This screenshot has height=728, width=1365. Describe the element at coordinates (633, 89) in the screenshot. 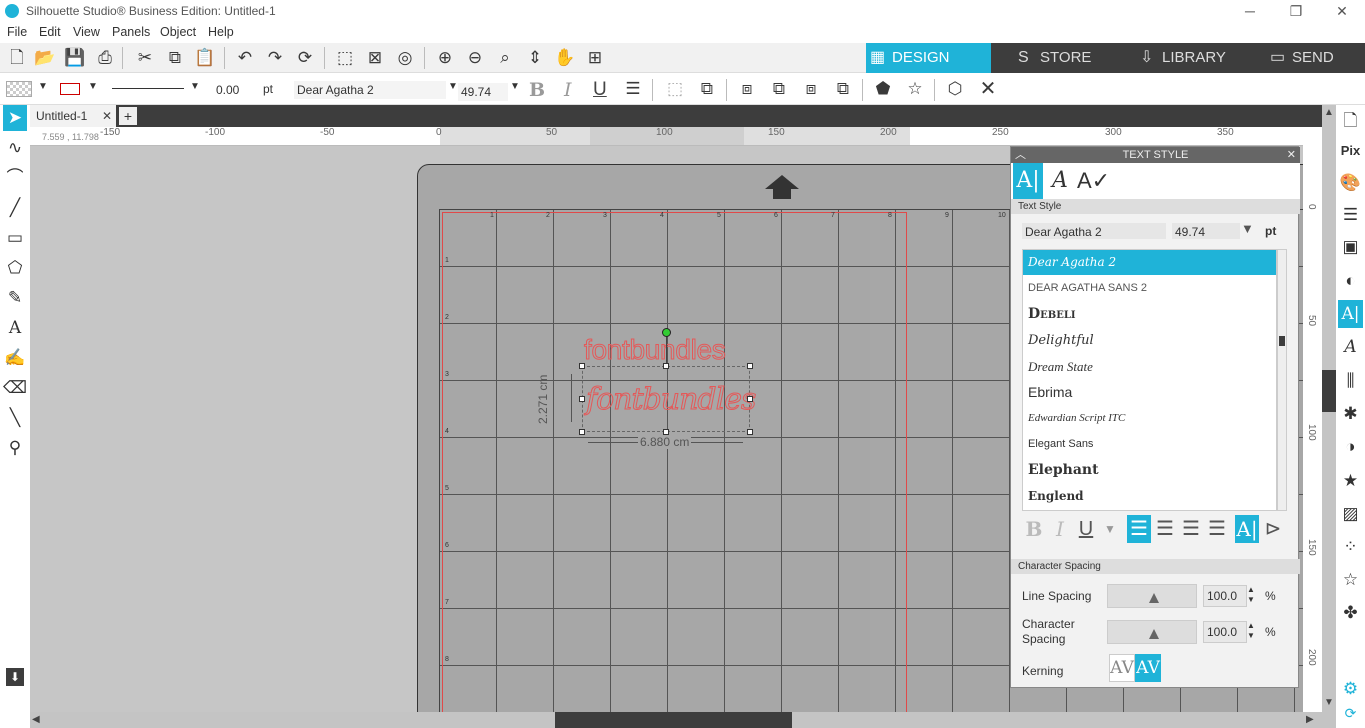

I see `text-align-icon: ☰` at that location.